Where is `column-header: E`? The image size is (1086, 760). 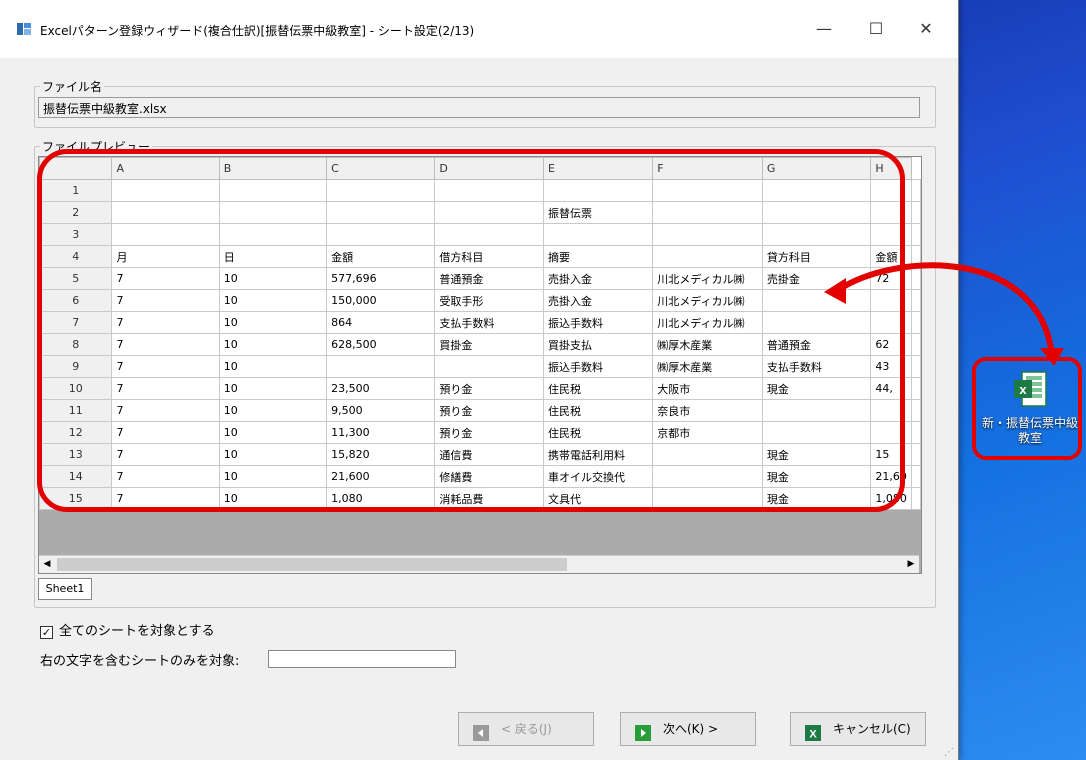
column-header: E is located at coordinates (598, 168).